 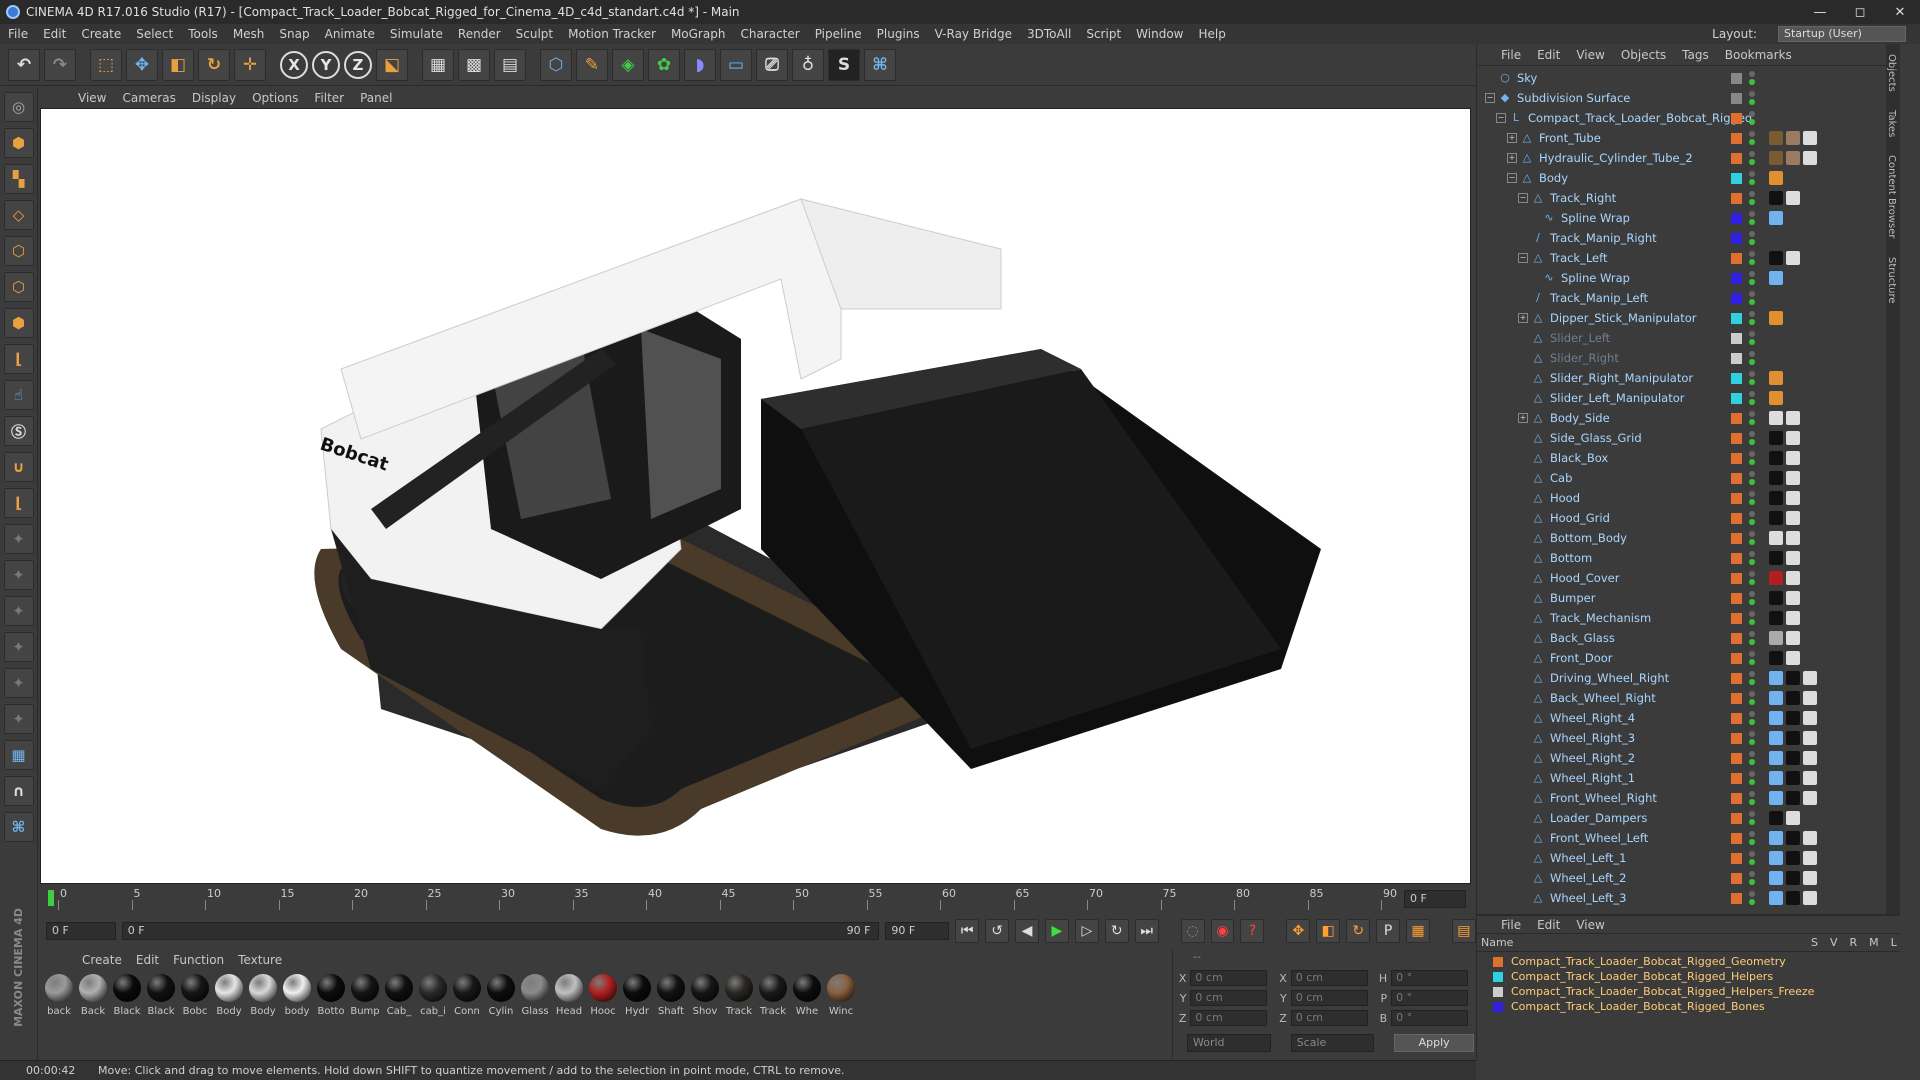 What do you see at coordinates (1688, 678) in the screenshot?
I see `object-row: △ Driving_Wheel_Right` at bounding box center [1688, 678].